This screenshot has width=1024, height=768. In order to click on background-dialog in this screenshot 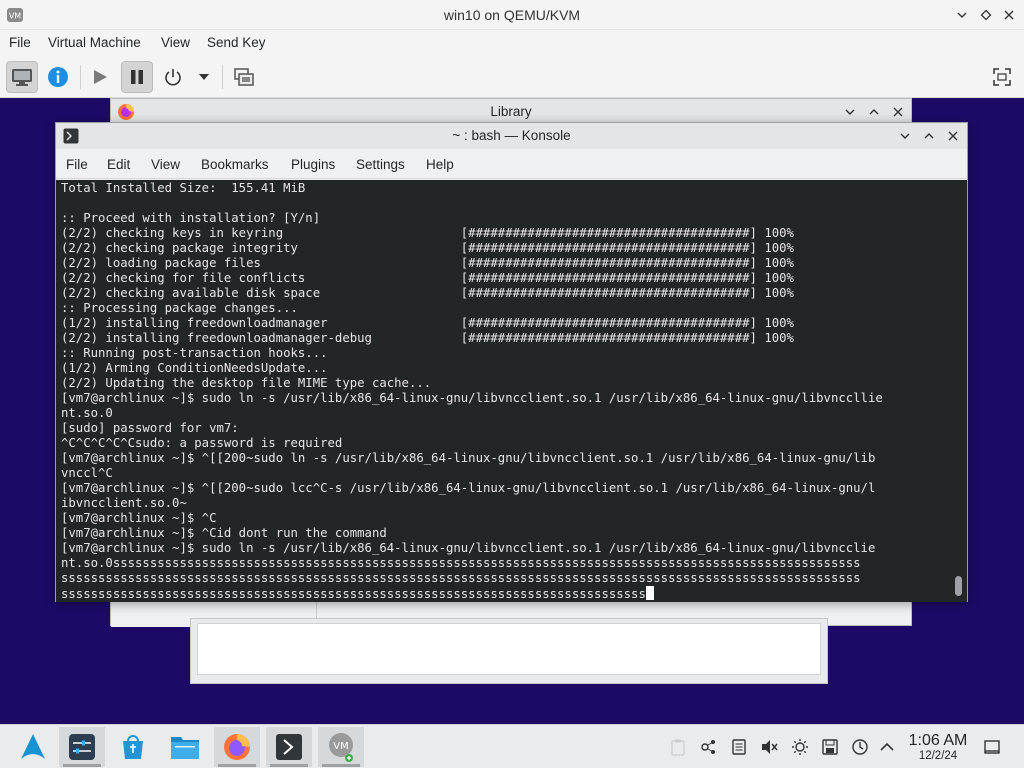, I will do `click(509, 651)`.